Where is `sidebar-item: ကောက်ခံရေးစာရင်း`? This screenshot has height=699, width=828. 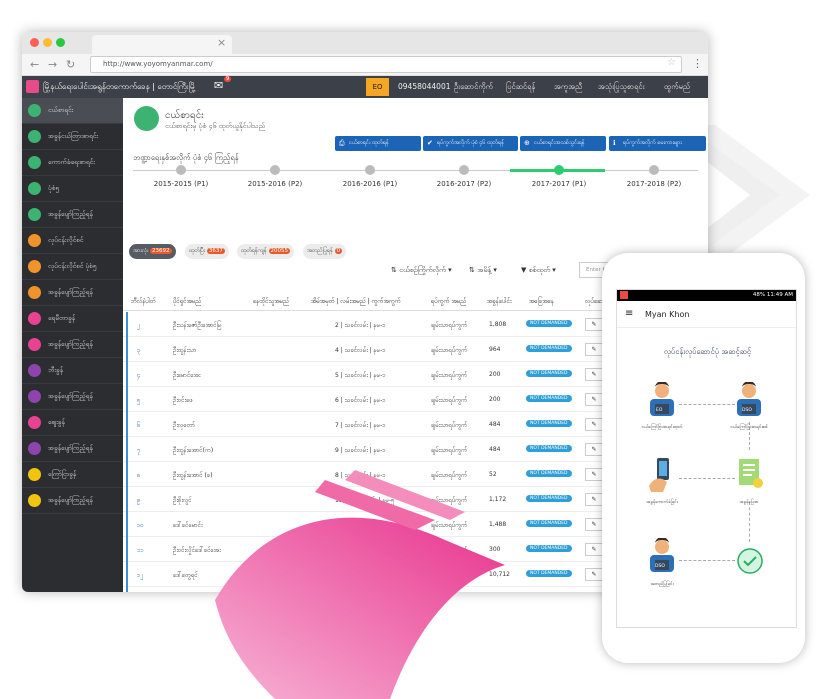 sidebar-item: ကောက်ခံရေးစာရင်း is located at coordinates (72, 163).